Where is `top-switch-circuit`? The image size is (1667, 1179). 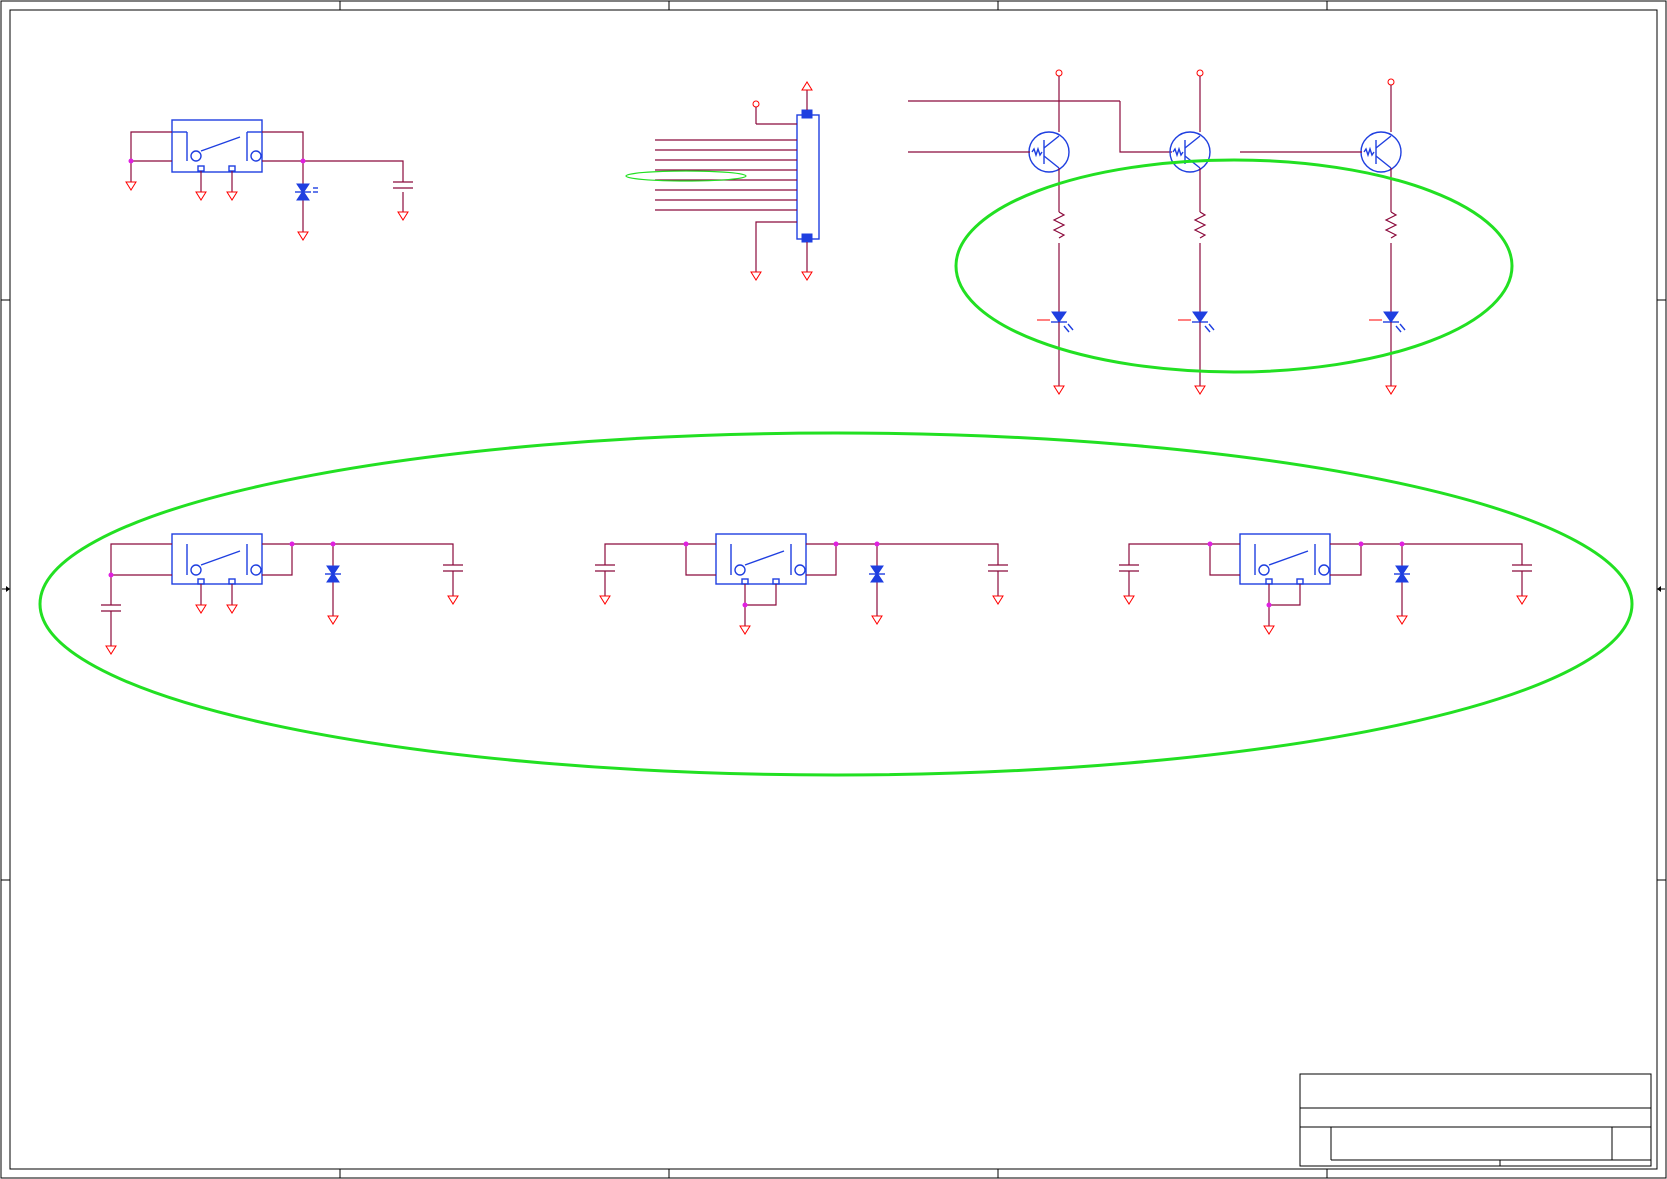 top-switch-circuit is located at coordinates (269, 180).